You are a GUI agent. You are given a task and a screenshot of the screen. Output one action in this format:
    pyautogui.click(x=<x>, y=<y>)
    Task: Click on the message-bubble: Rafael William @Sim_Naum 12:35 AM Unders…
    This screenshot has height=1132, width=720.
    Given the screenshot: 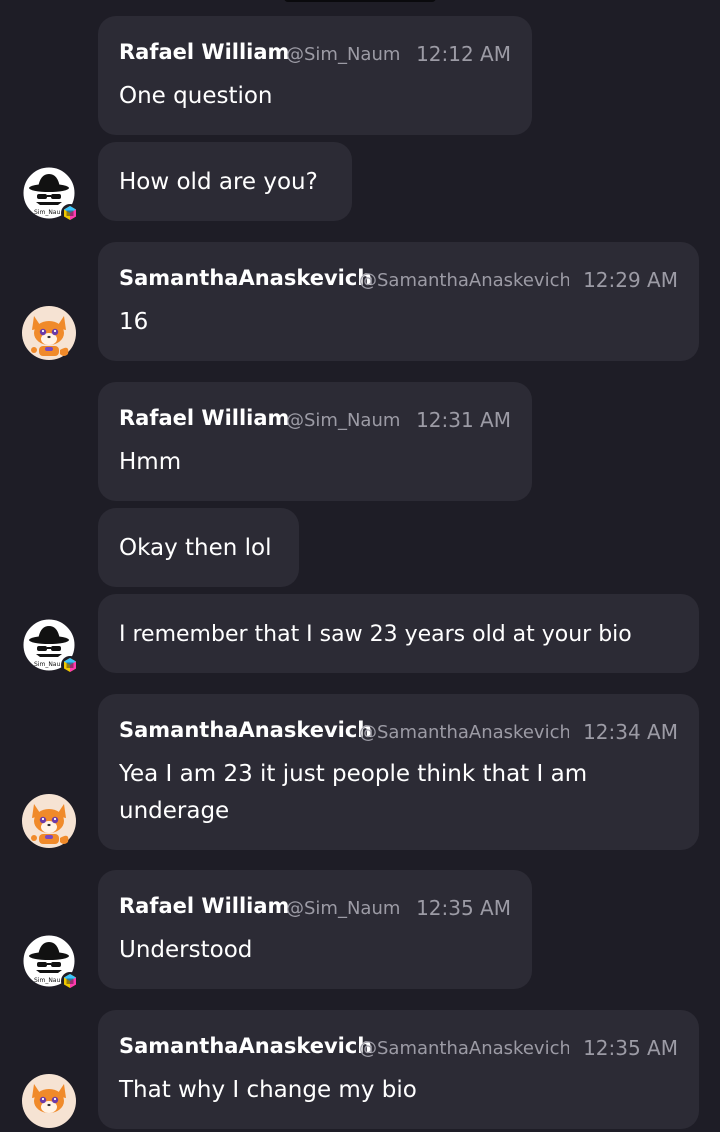 What is the action you would take?
    pyautogui.click(x=315, y=929)
    